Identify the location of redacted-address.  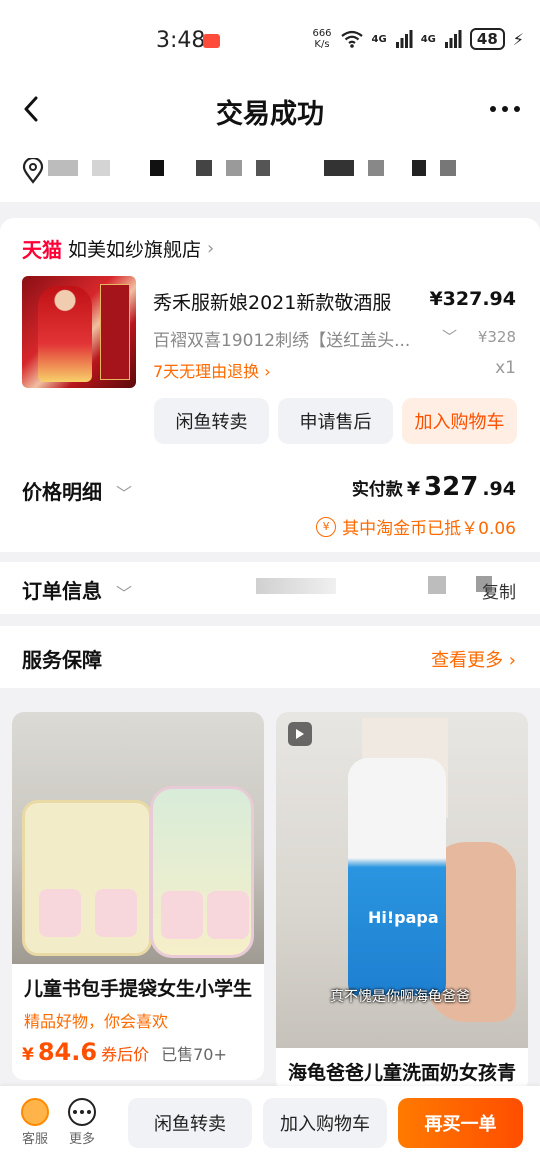
(252, 168).